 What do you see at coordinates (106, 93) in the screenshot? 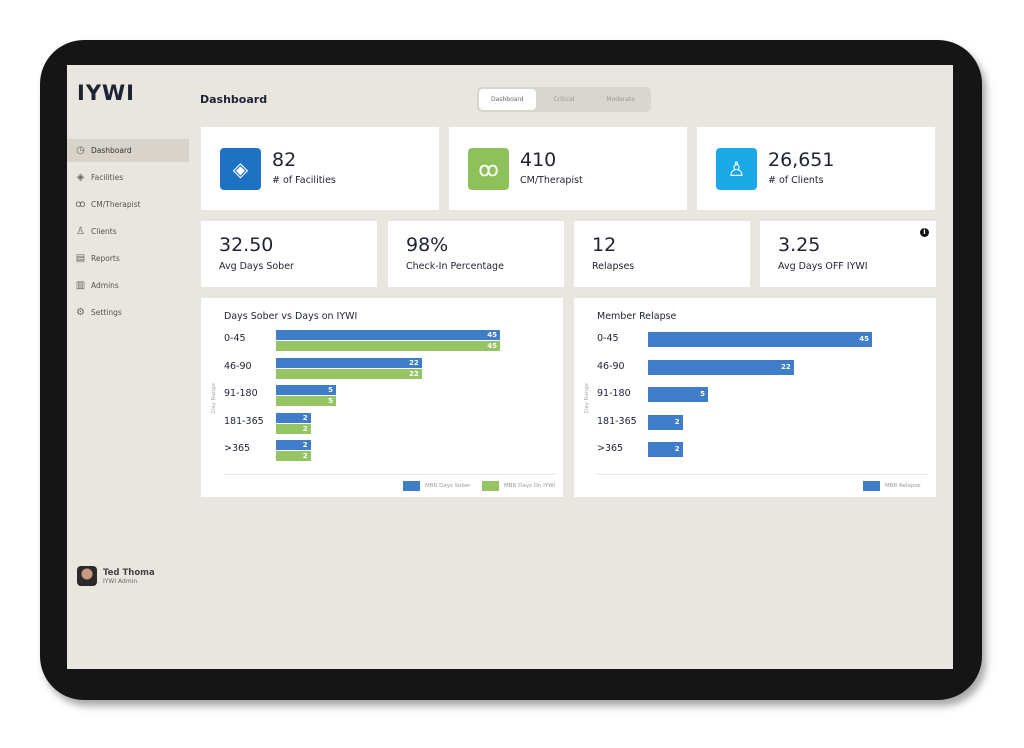
I see `logo: IYWI` at bounding box center [106, 93].